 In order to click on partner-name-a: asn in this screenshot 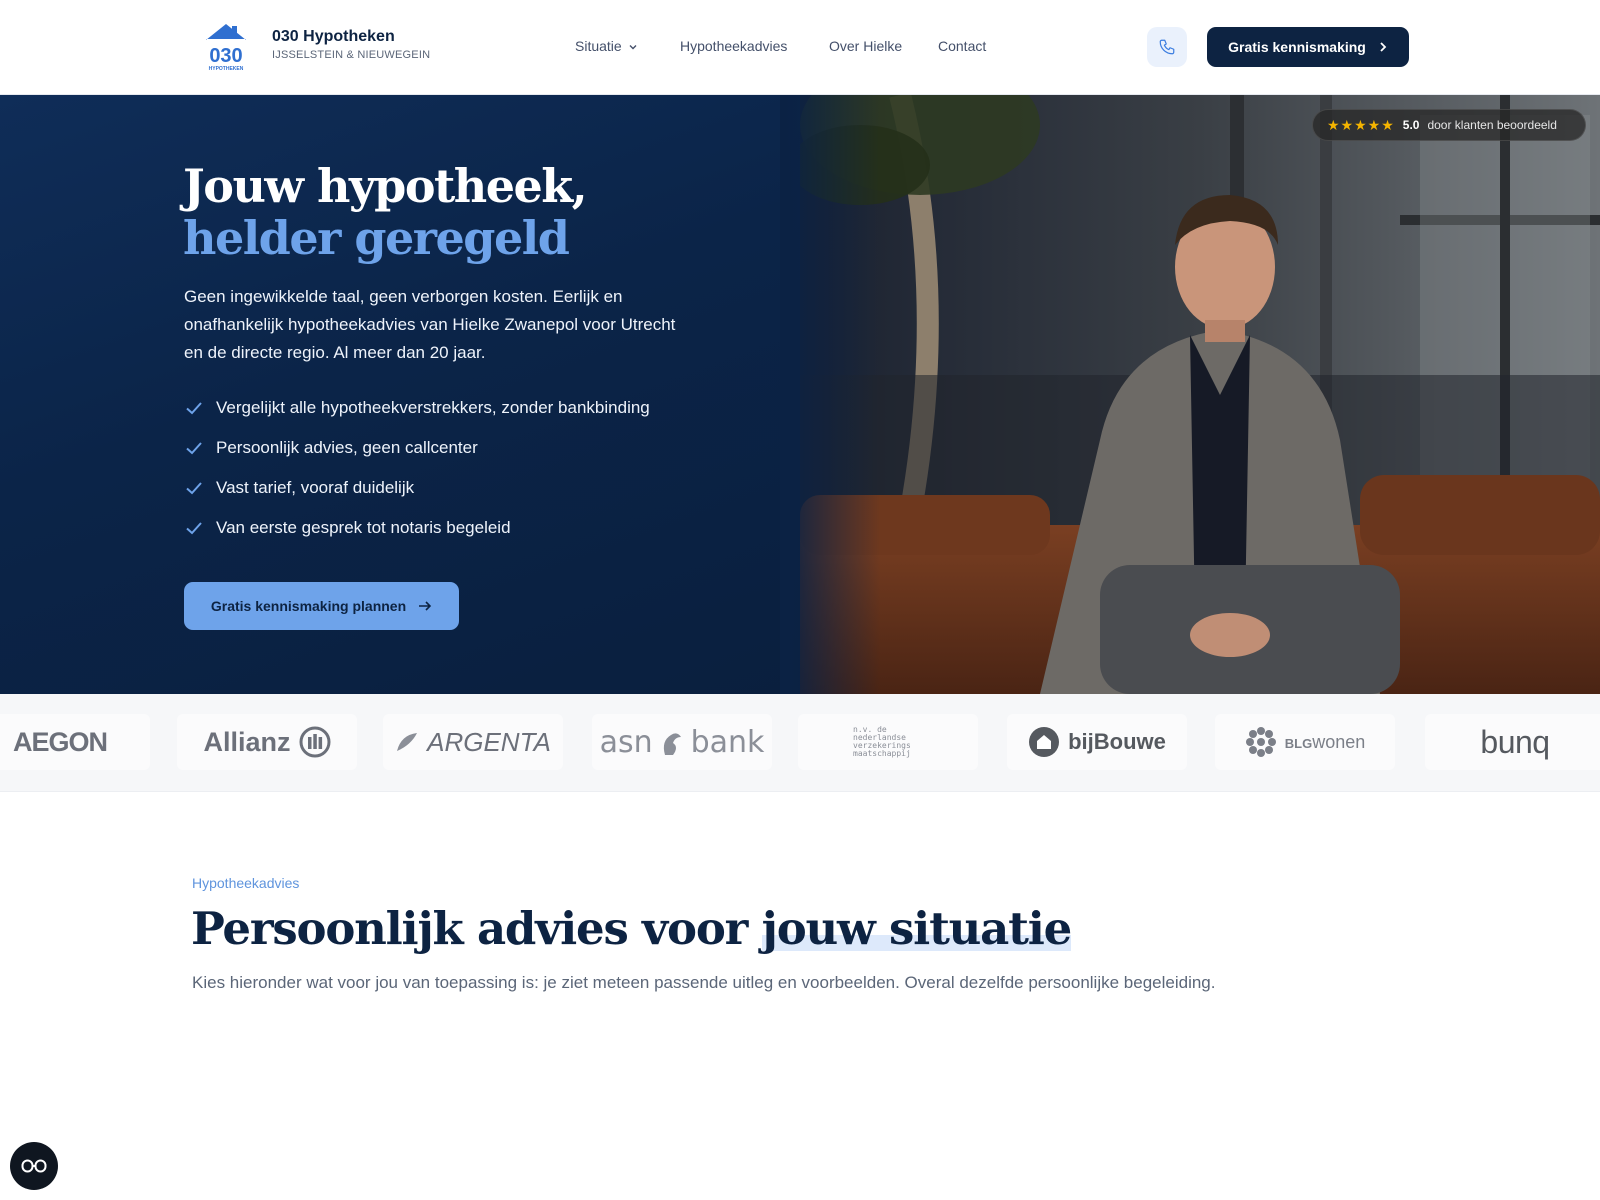, I will do `click(626, 742)`.